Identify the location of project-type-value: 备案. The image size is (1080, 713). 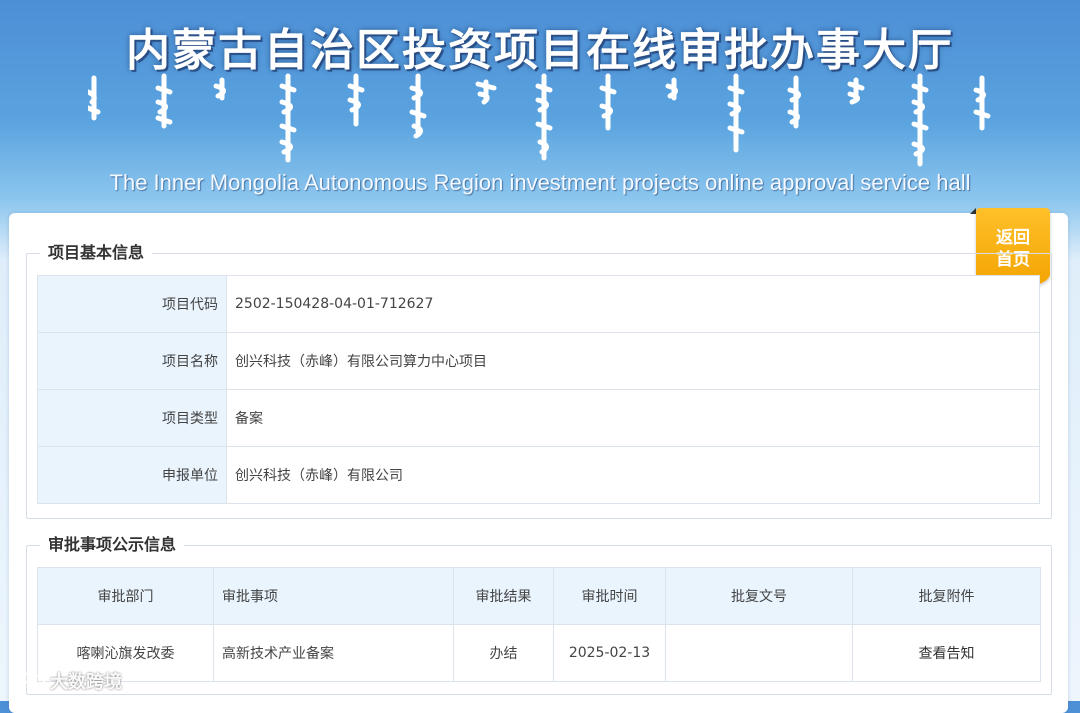
(633, 418).